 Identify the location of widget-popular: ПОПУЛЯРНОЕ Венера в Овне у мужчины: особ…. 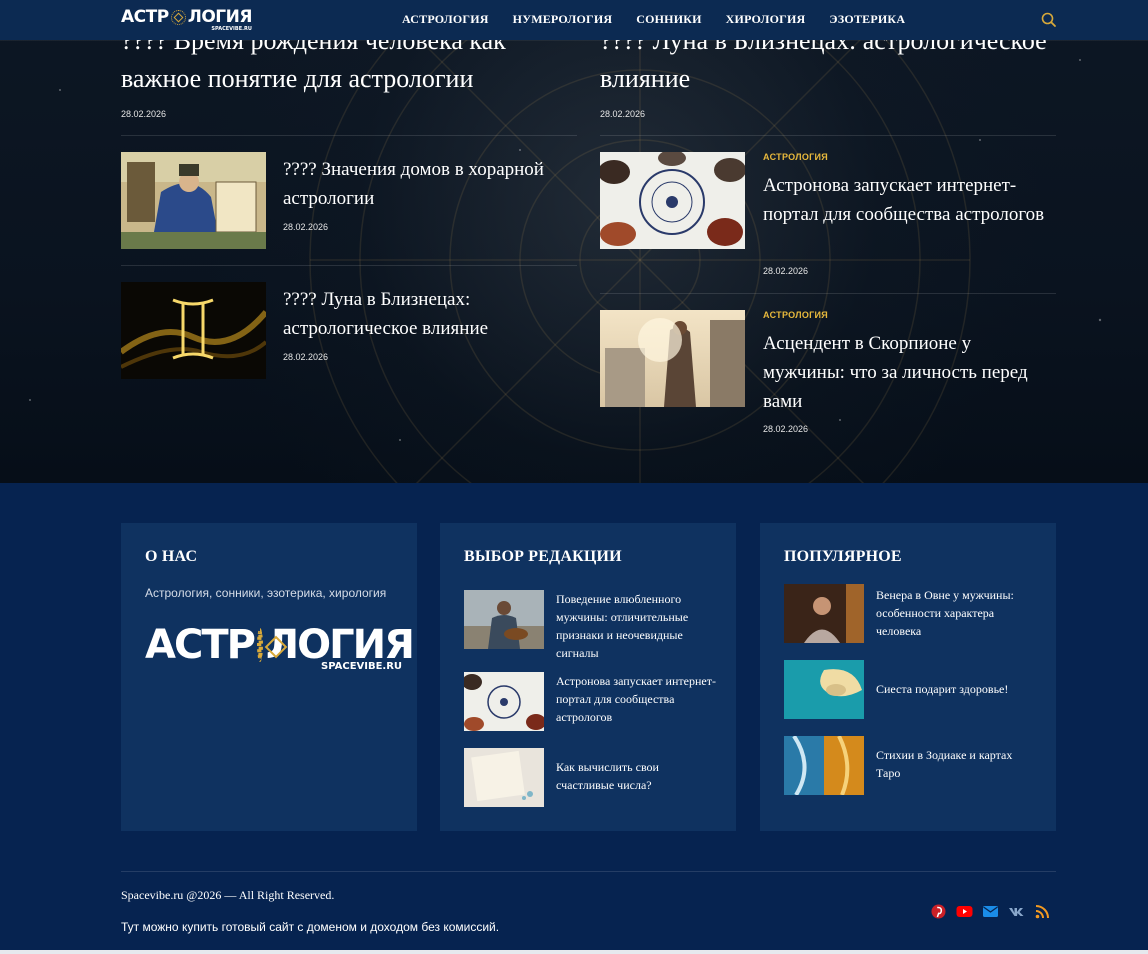
(908, 677).